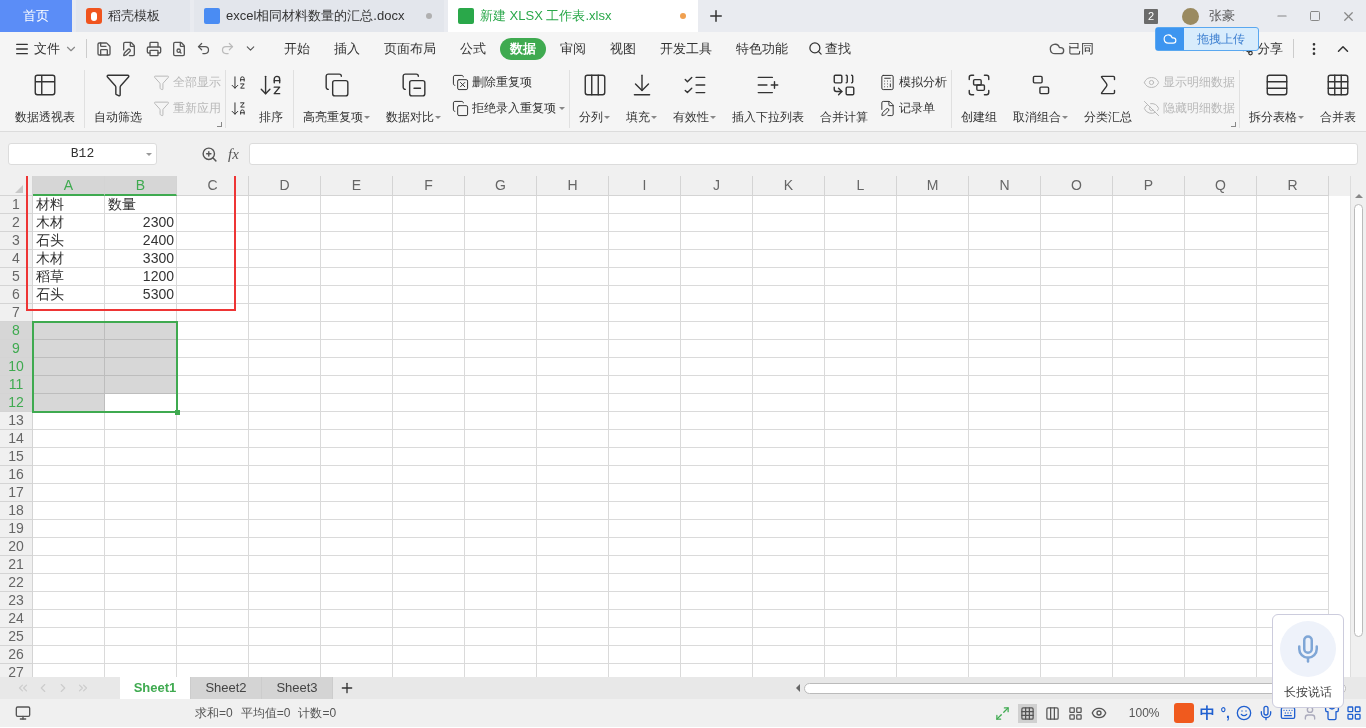 This screenshot has height=728, width=1366. I want to click on column-header: K, so click(789, 186).